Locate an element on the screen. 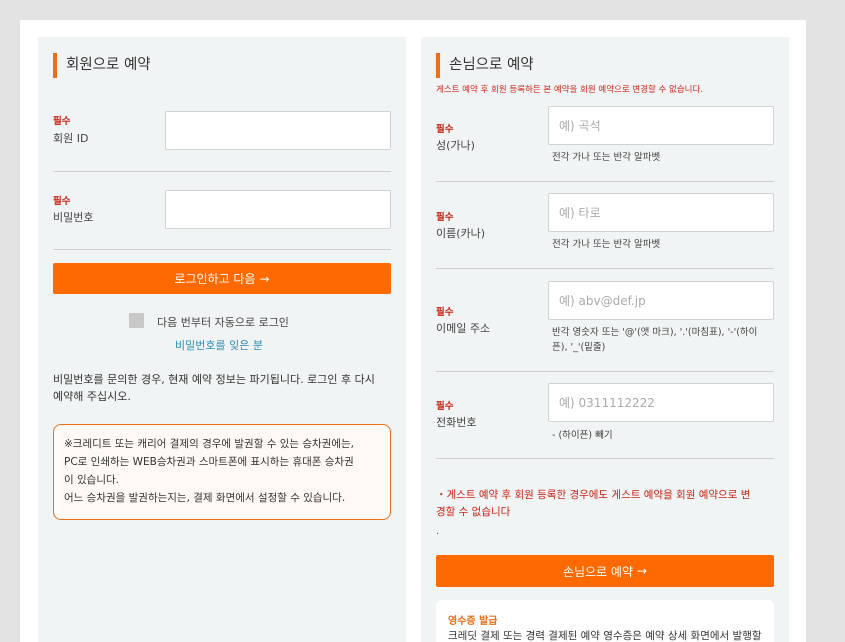 The width and height of the screenshot is (845, 642). ticket-notice-line: PC로 인쇄하는 WEB승차권과 스마트폰에 표시하는 휴대폰 승차권 is located at coordinates (209, 462).